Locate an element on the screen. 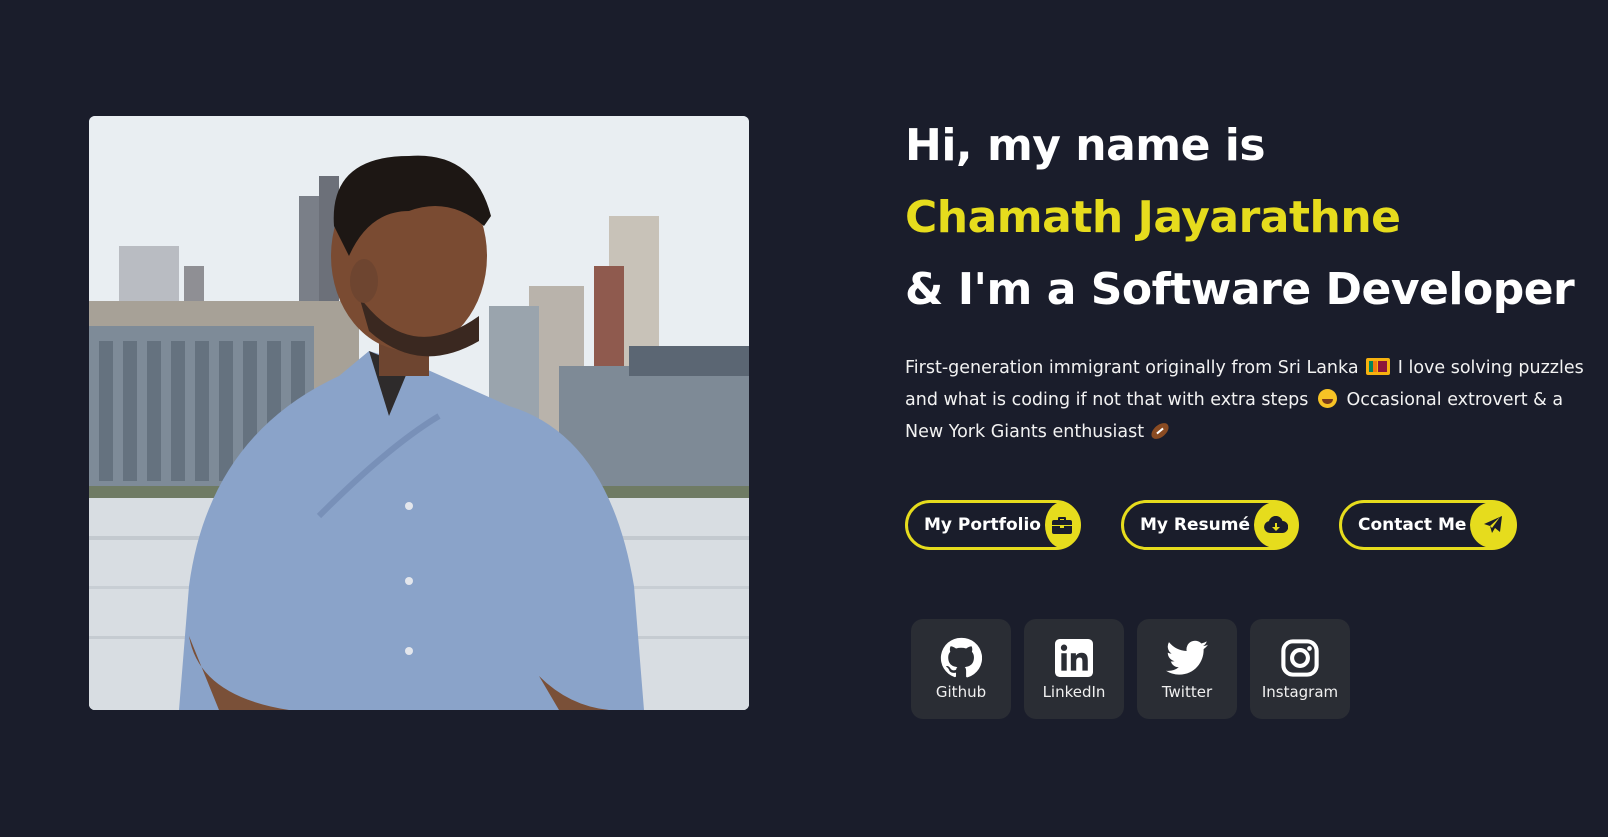 This screenshot has height=837, width=1608. twitter-link: Twitter is located at coordinates (1187, 669).